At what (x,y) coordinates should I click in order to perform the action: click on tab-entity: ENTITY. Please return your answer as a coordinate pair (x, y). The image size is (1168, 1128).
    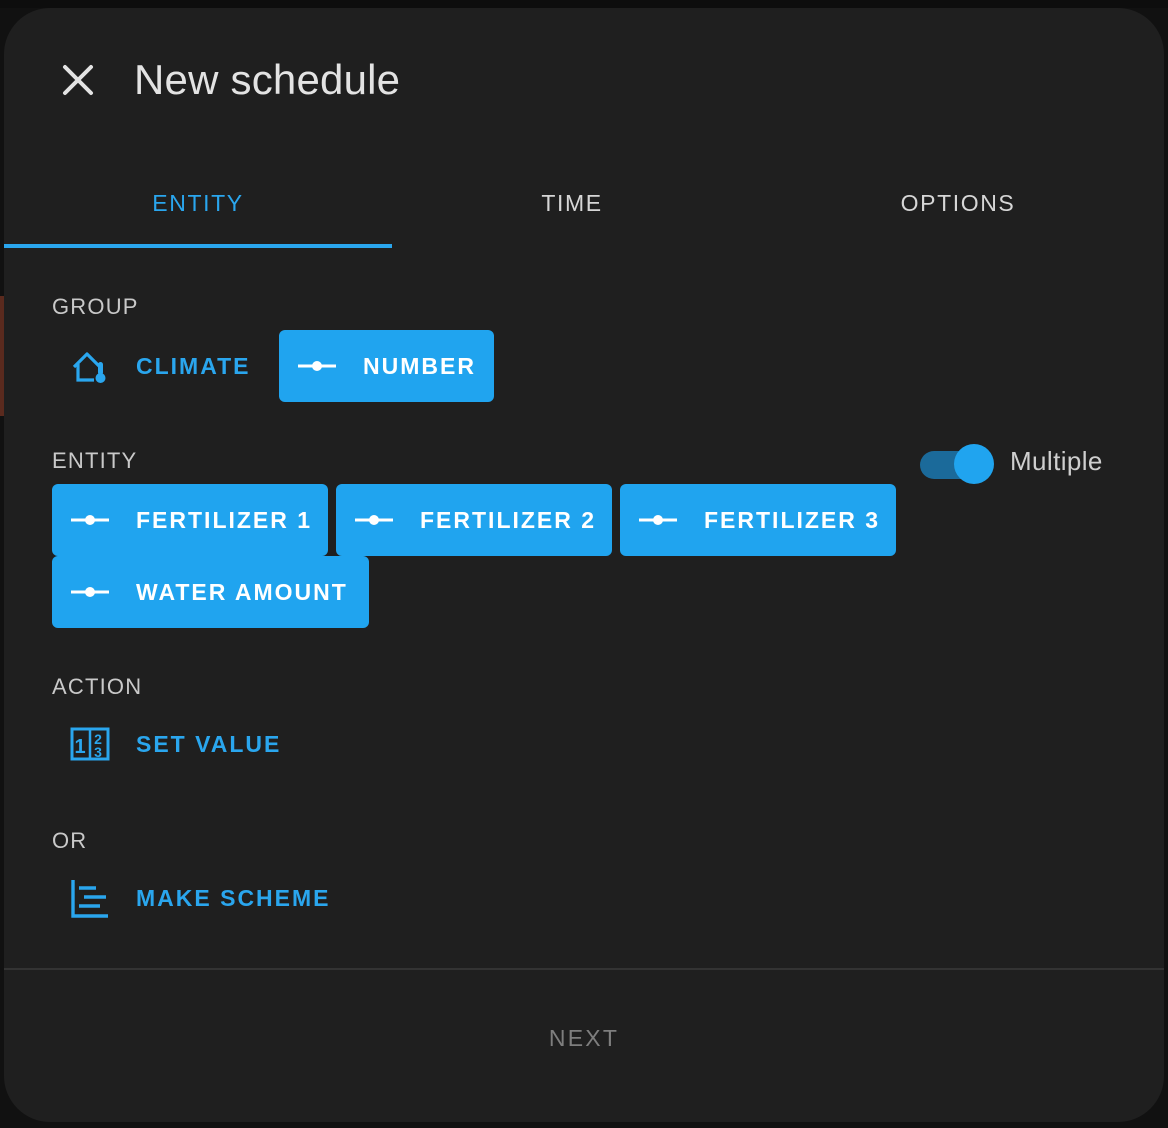
    Looking at the image, I should click on (198, 203).